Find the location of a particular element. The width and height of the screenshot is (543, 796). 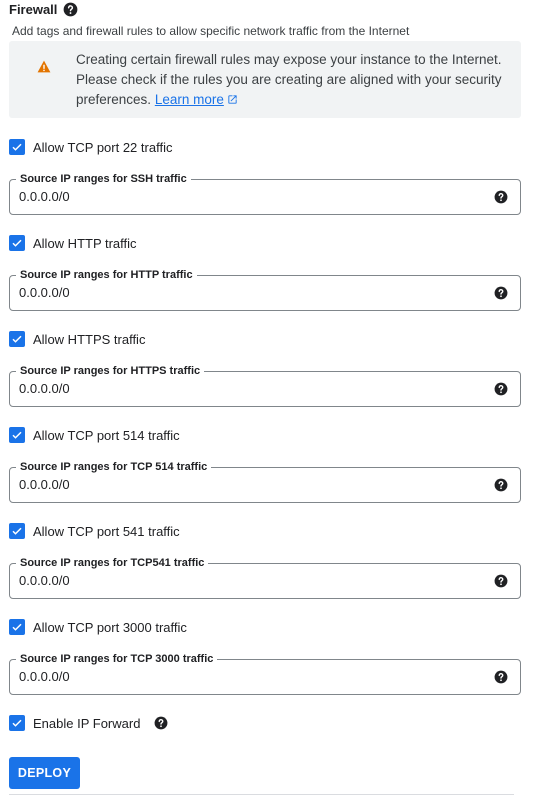

deploy-button: DEPLOY is located at coordinates (44, 773).